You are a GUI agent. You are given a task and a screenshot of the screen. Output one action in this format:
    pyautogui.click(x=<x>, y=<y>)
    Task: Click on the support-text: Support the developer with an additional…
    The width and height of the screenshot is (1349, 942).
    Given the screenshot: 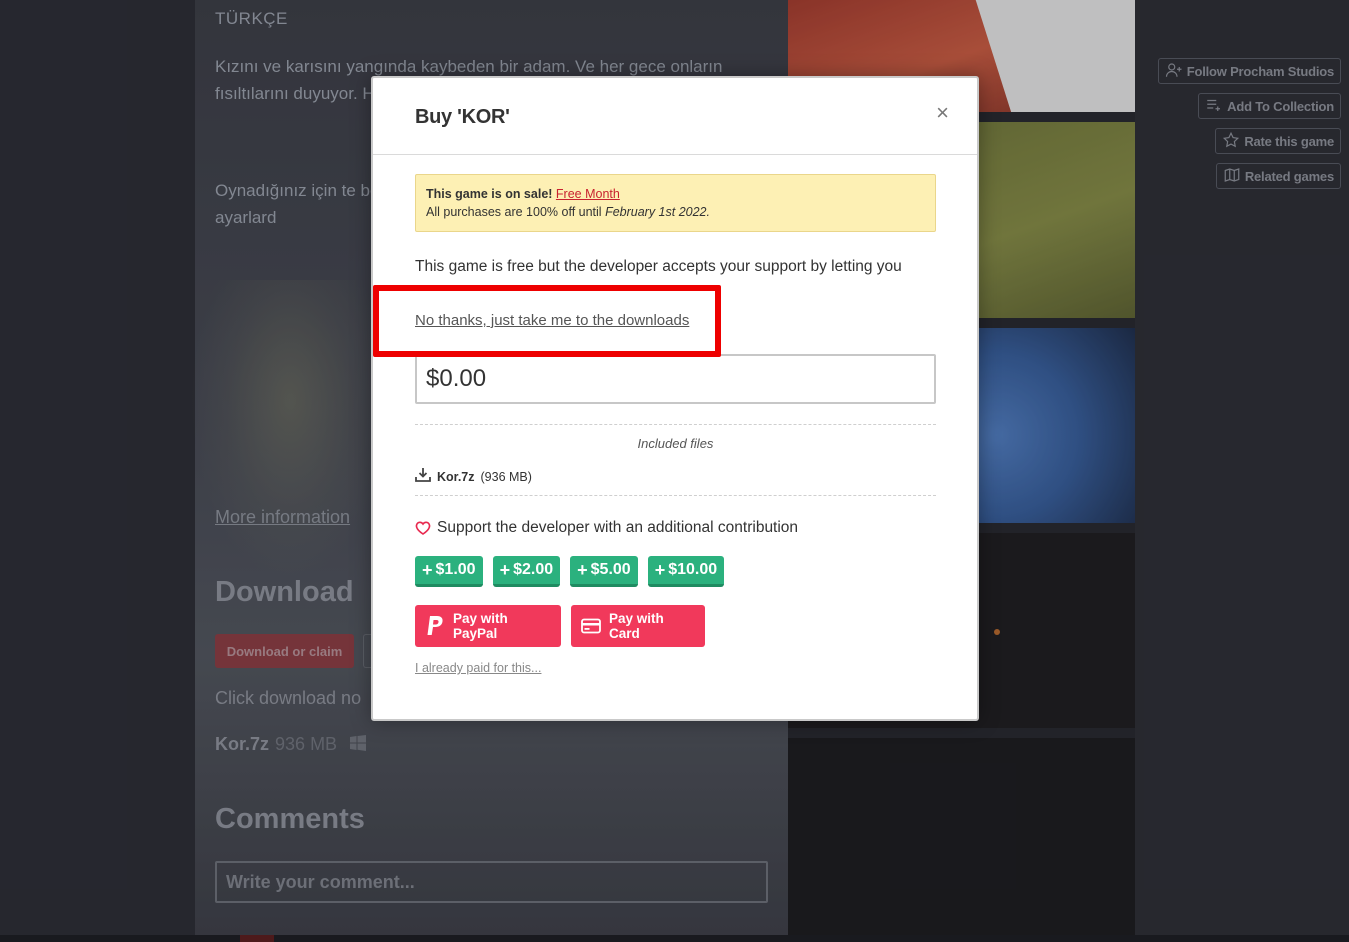 What is the action you would take?
    pyautogui.click(x=618, y=527)
    